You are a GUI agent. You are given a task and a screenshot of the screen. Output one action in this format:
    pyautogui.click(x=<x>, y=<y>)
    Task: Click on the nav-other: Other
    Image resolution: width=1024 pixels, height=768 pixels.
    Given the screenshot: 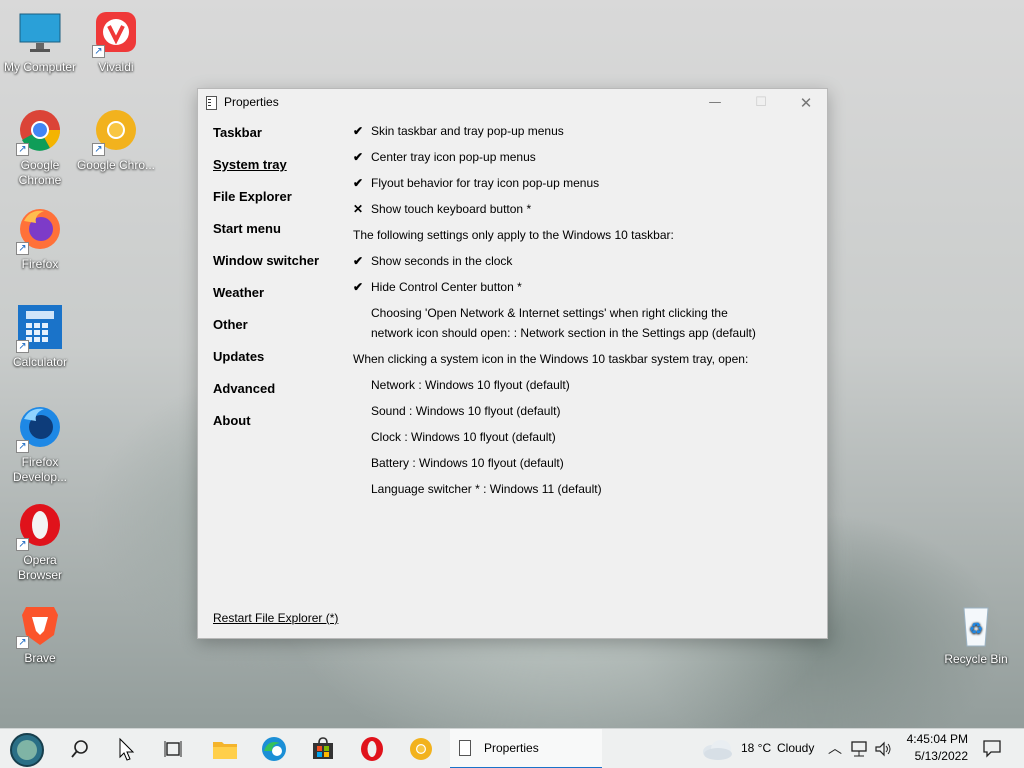 What is the action you would take?
    pyautogui.click(x=266, y=333)
    